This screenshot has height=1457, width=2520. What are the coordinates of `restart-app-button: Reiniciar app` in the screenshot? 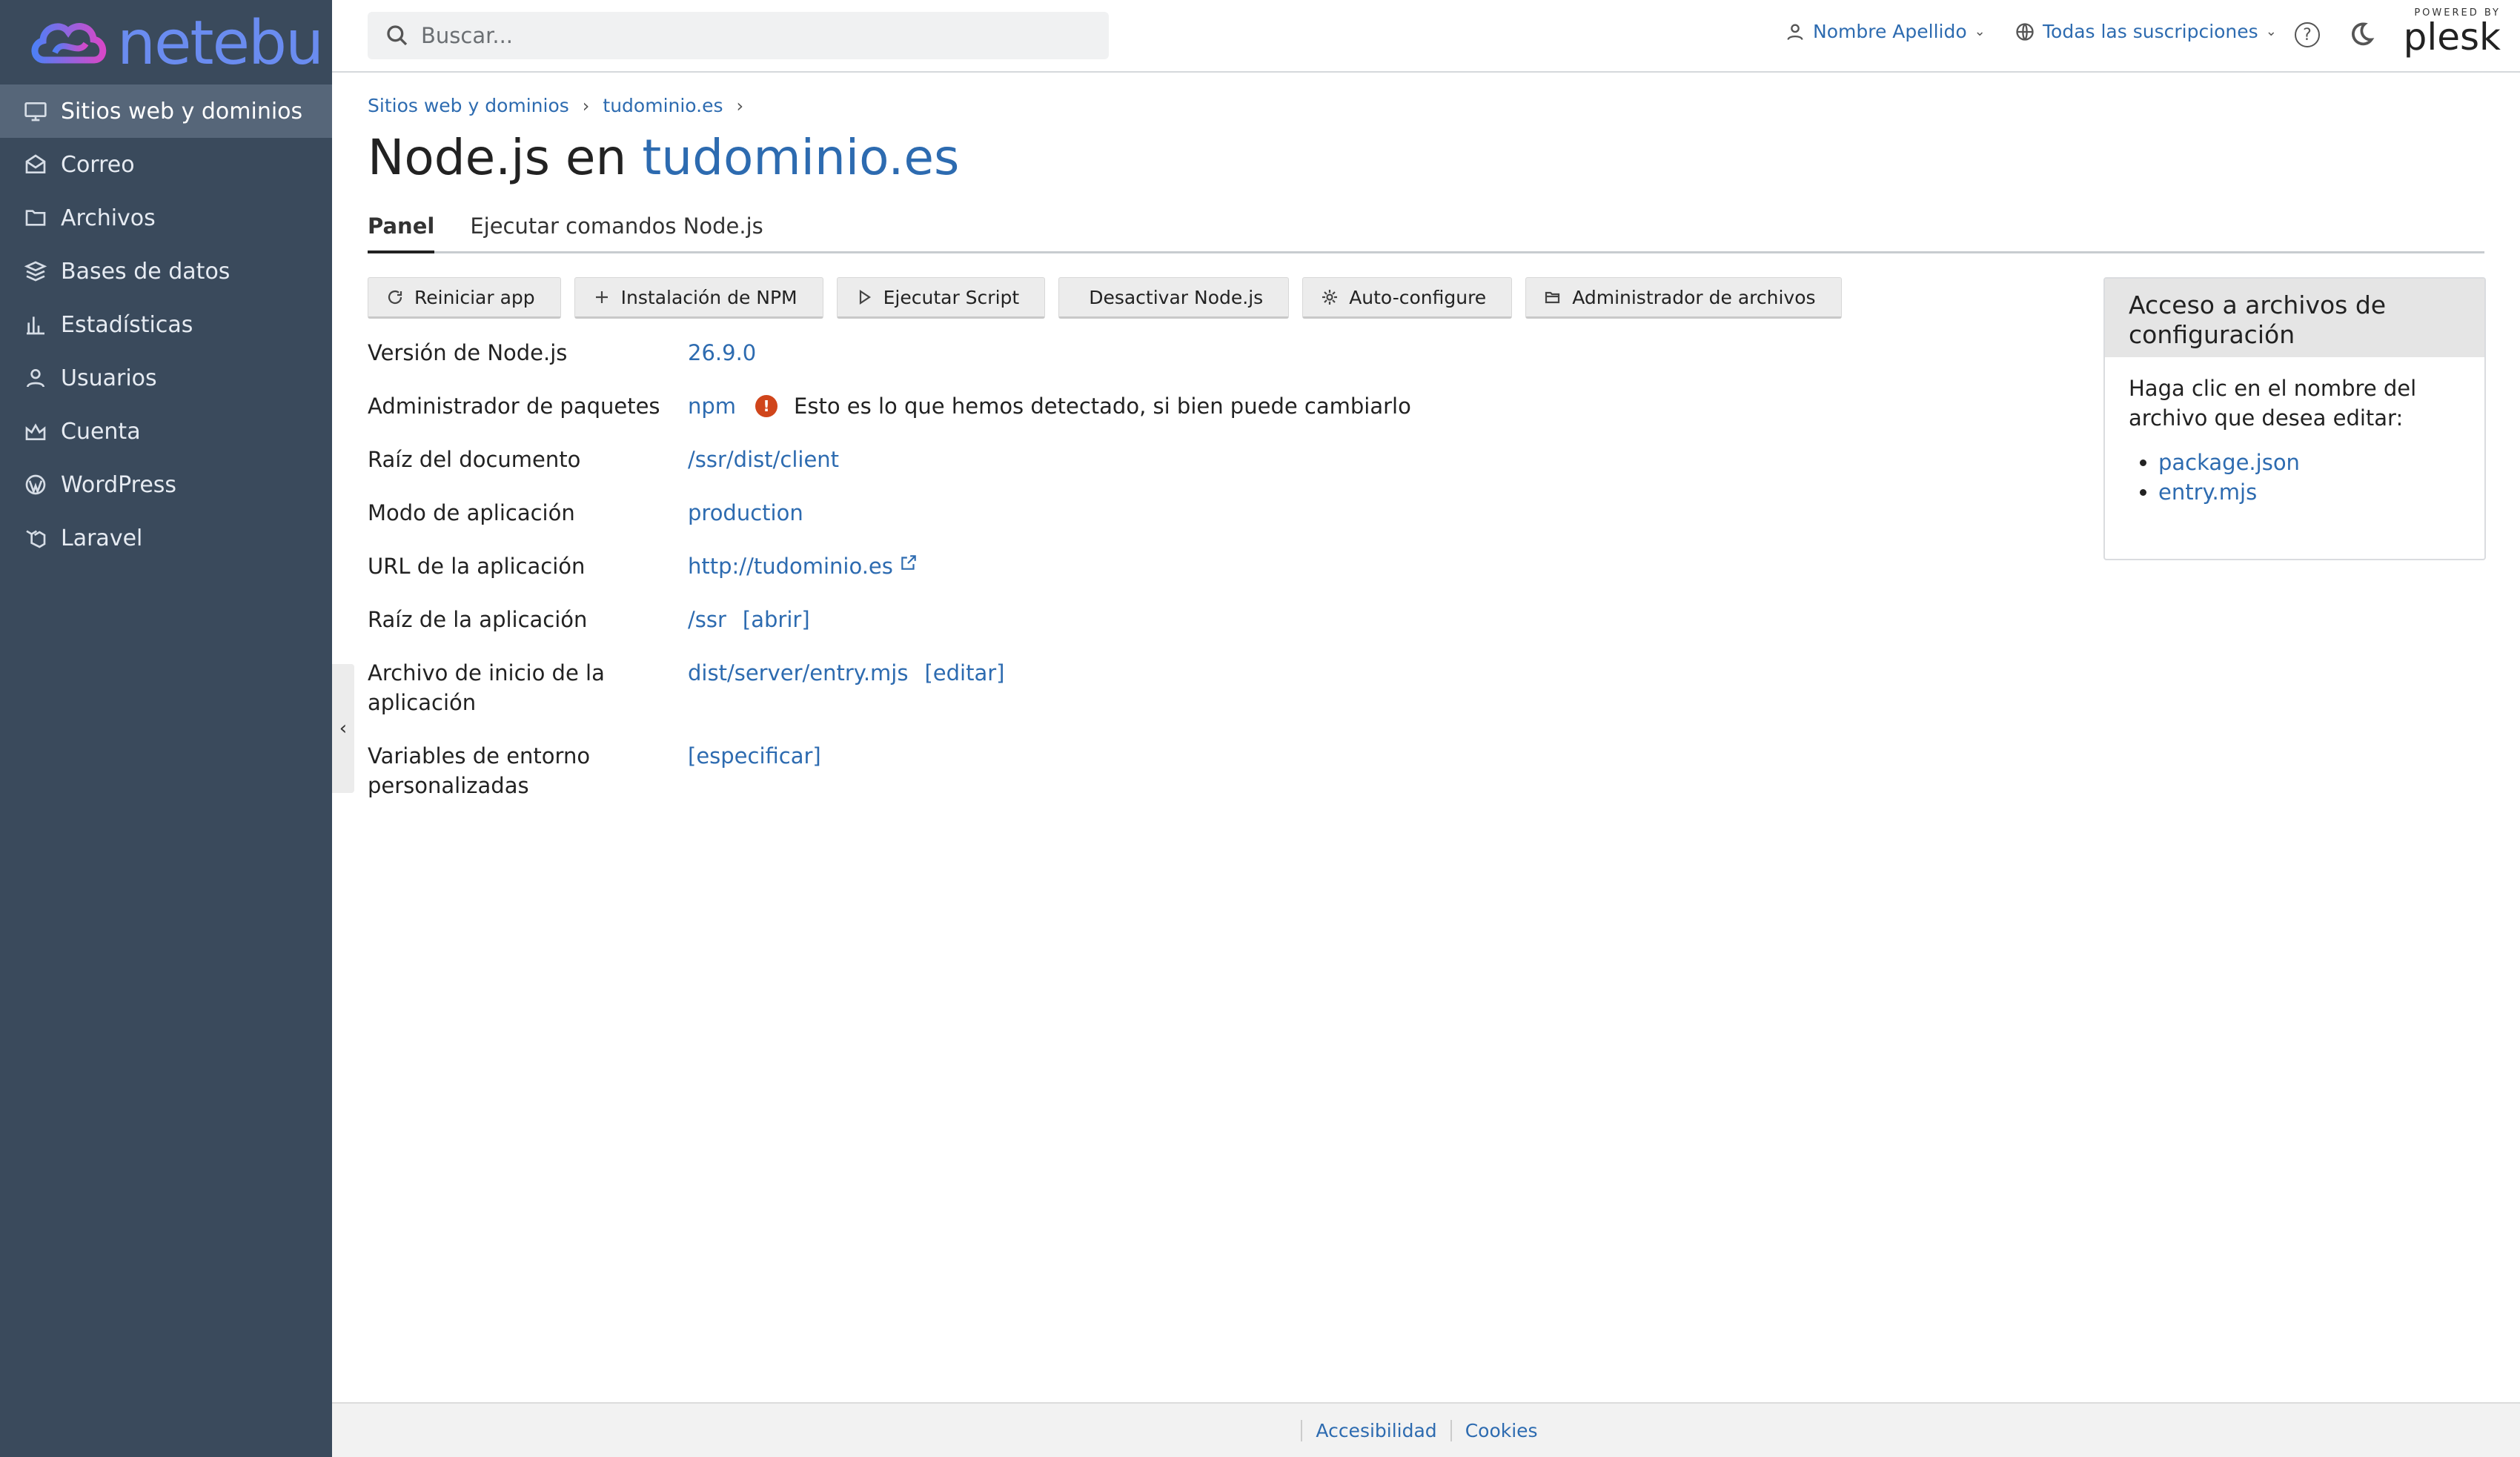 It's located at (465, 298).